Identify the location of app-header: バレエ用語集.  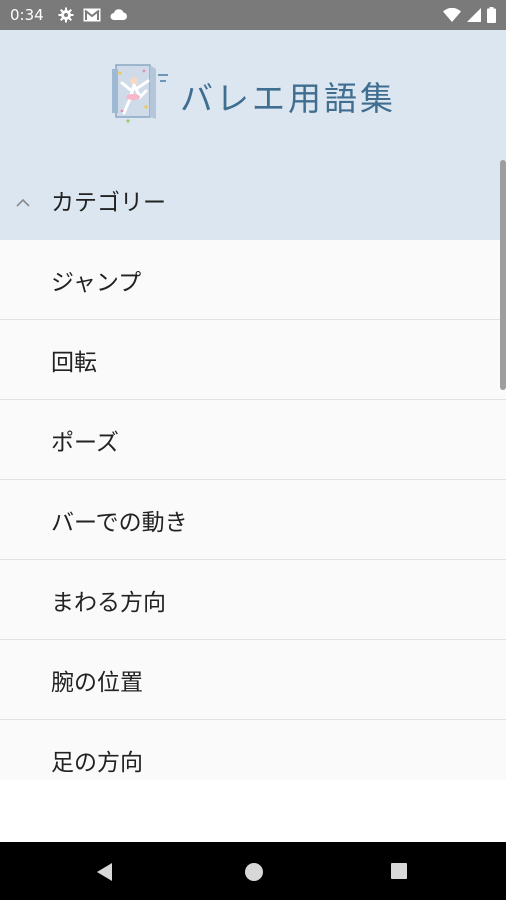
(253, 95).